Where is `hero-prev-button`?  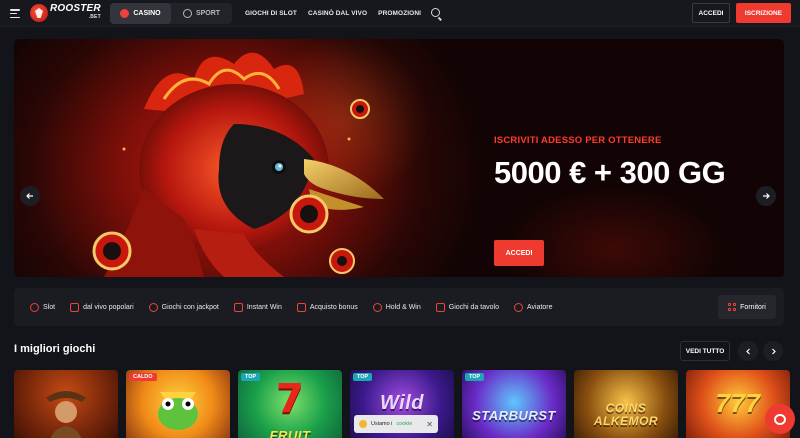 hero-prev-button is located at coordinates (30, 196).